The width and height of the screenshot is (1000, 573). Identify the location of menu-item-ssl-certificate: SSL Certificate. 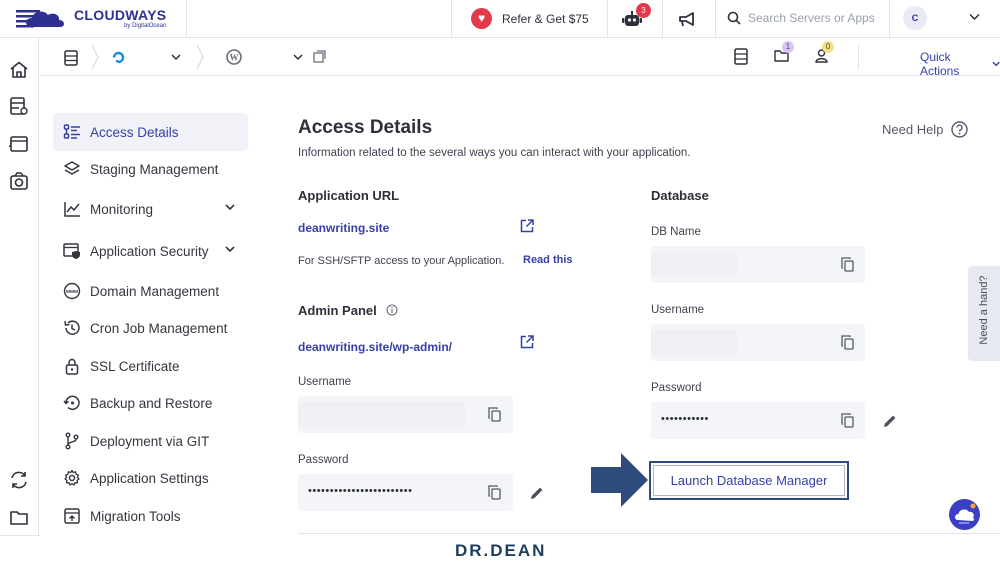
(150, 366).